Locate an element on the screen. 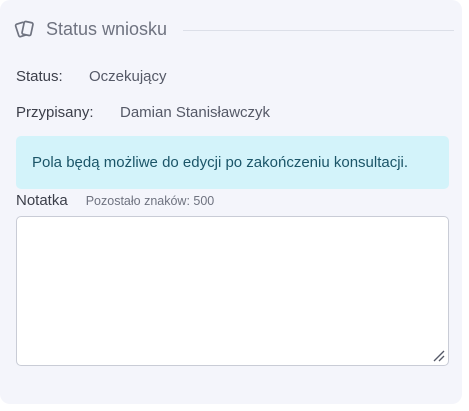 The height and width of the screenshot is (411, 469). note-label: Notatka is located at coordinates (42, 200).